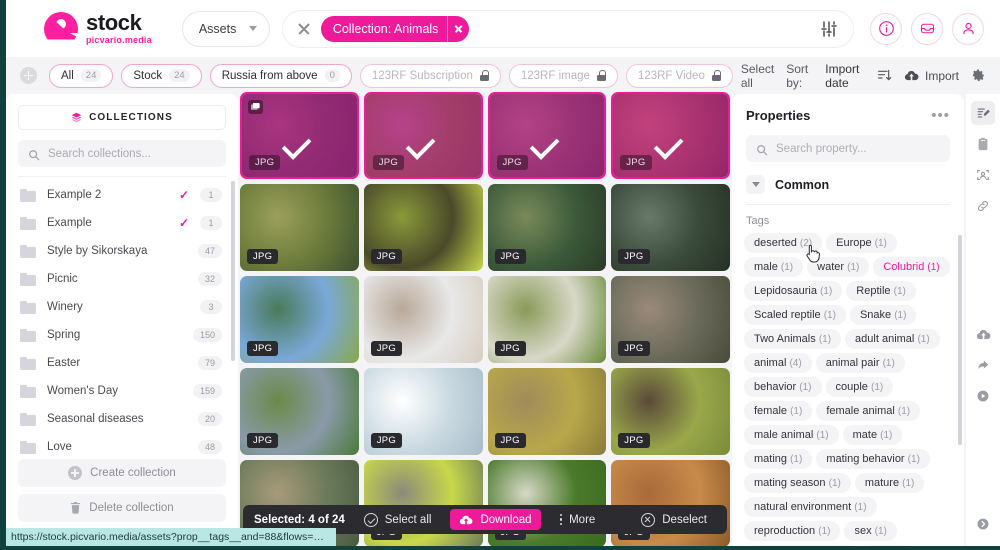  What do you see at coordinates (860, 363) in the screenshot?
I see `tag-chip-12: animal pair (1)` at bounding box center [860, 363].